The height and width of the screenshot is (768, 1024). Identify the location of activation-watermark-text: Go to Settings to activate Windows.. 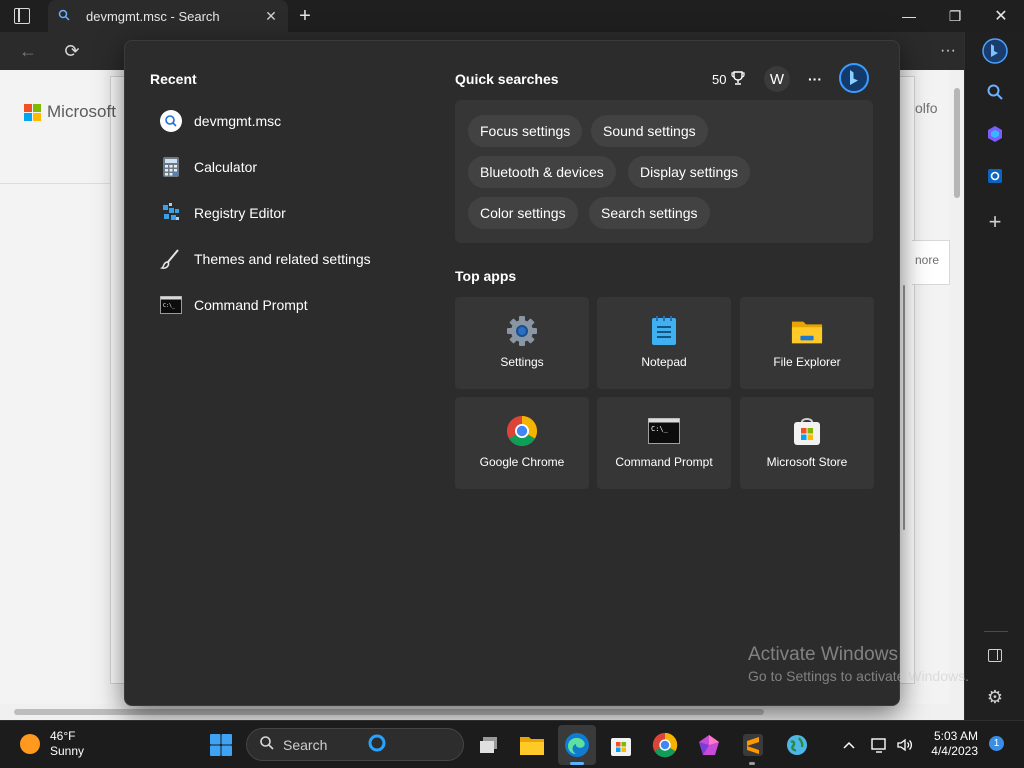
(858, 676).